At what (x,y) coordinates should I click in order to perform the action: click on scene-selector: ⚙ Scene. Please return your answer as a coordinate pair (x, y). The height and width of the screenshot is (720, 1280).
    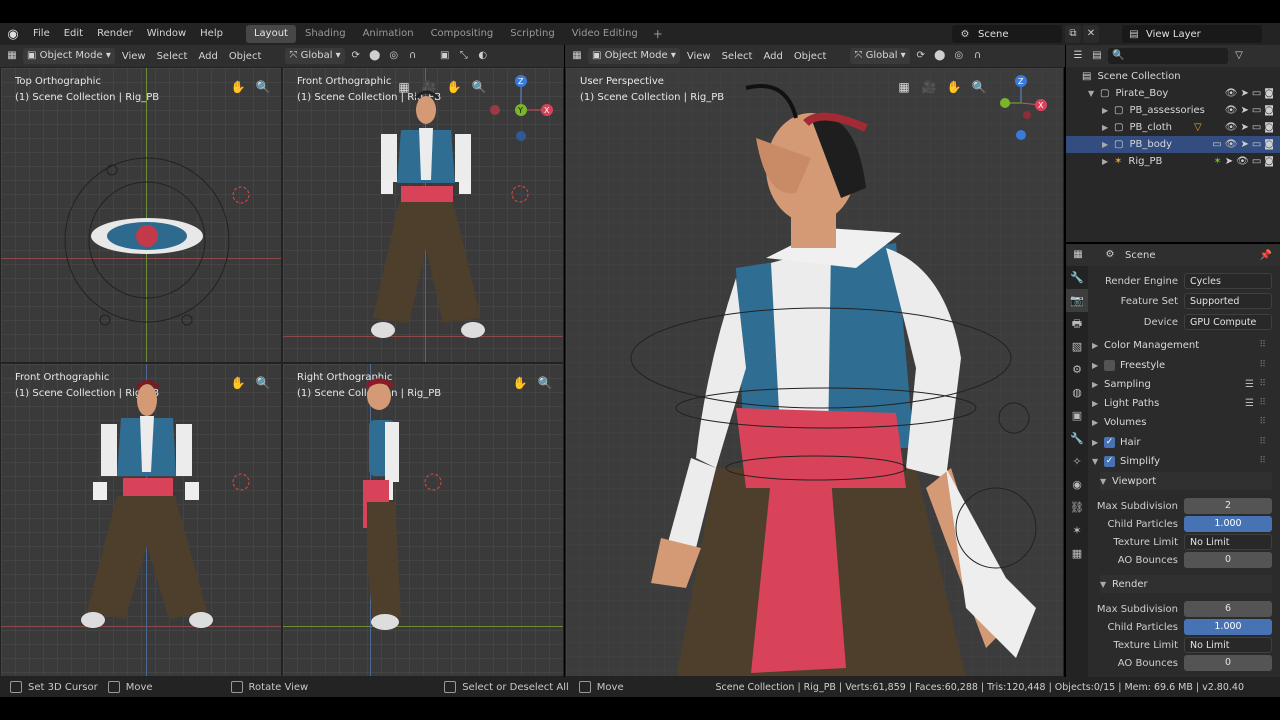
    Looking at the image, I should click on (1007, 34).